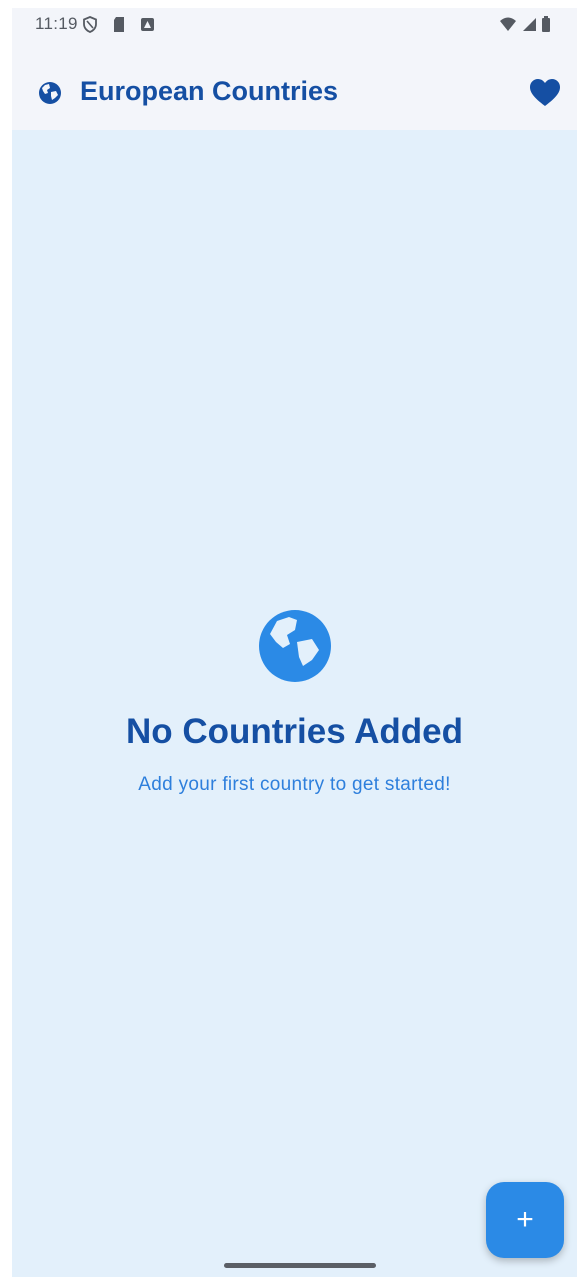 This screenshot has height=1277, width=577. What do you see at coordinates (508, 27) in the screenshot?
I see `wifi-icon` at bounding box center [508, 27].